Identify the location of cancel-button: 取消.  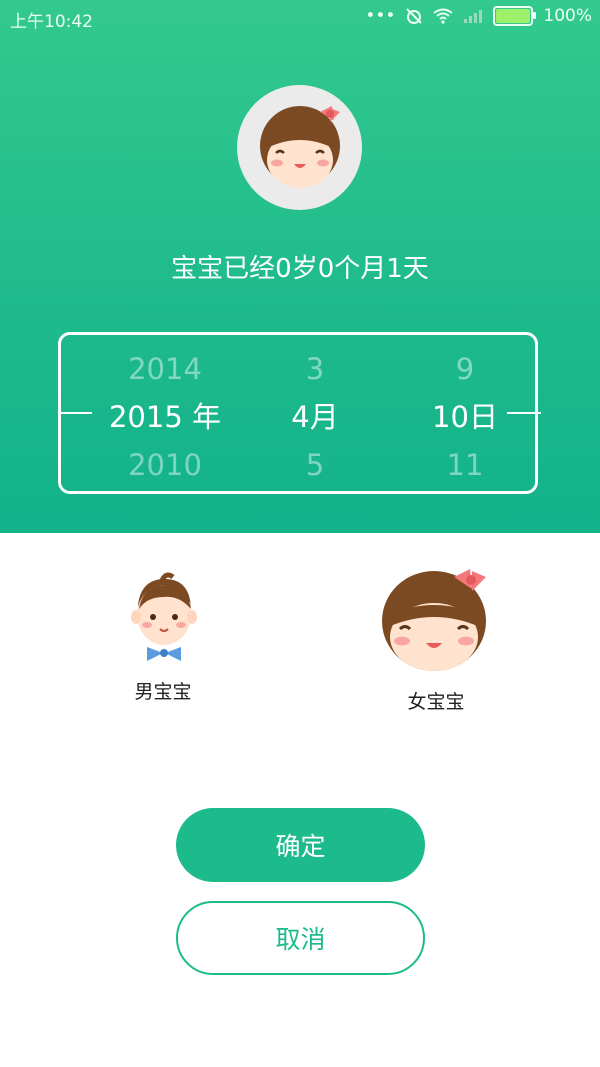
(300, 938).